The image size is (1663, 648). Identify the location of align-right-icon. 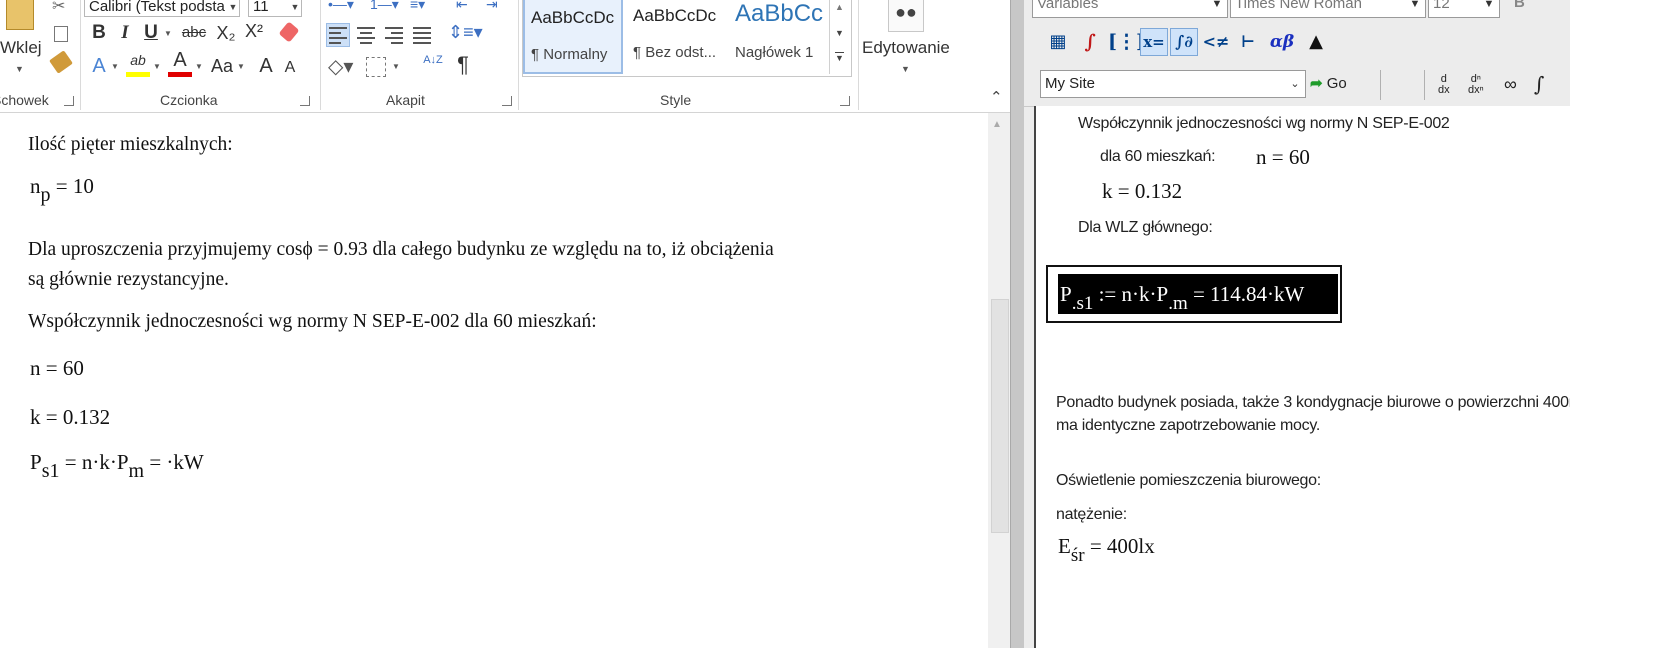
(394, 35).